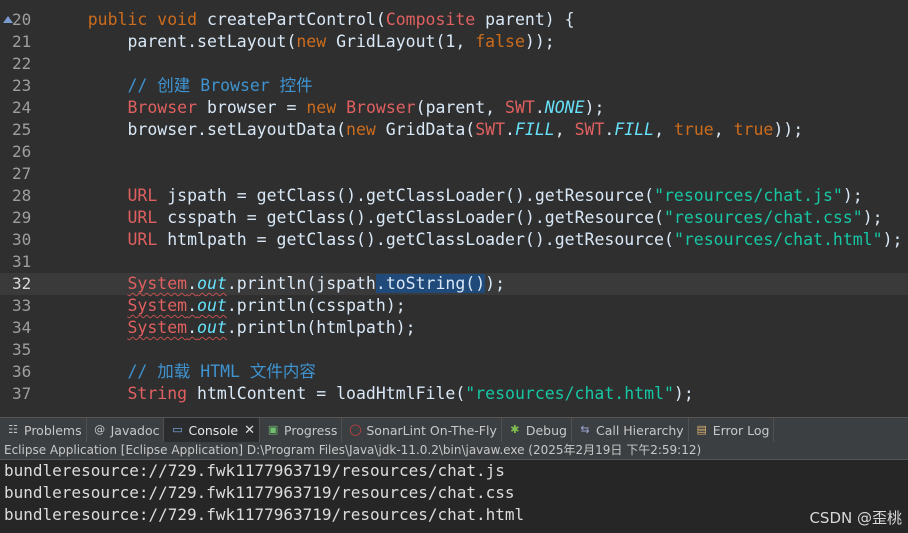  What do you see at coordinates (22, 19) in the screenshot?
I see `line-number: 20` at bounding box center [22, 19].